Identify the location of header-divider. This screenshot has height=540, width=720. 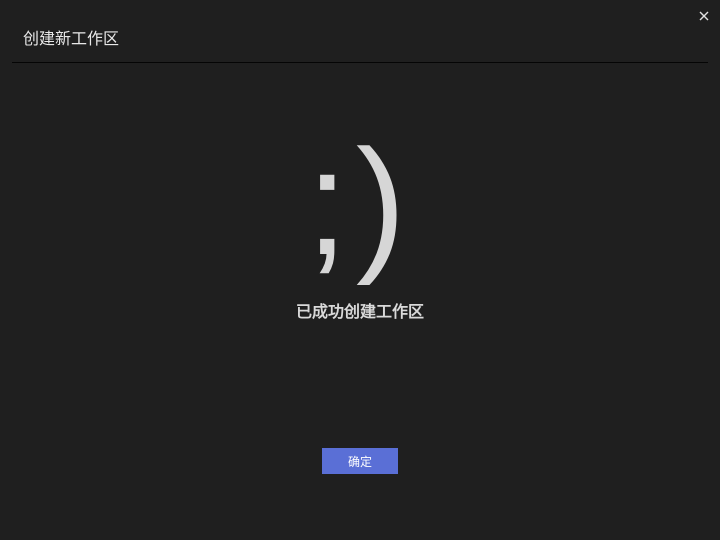
(360, 62).